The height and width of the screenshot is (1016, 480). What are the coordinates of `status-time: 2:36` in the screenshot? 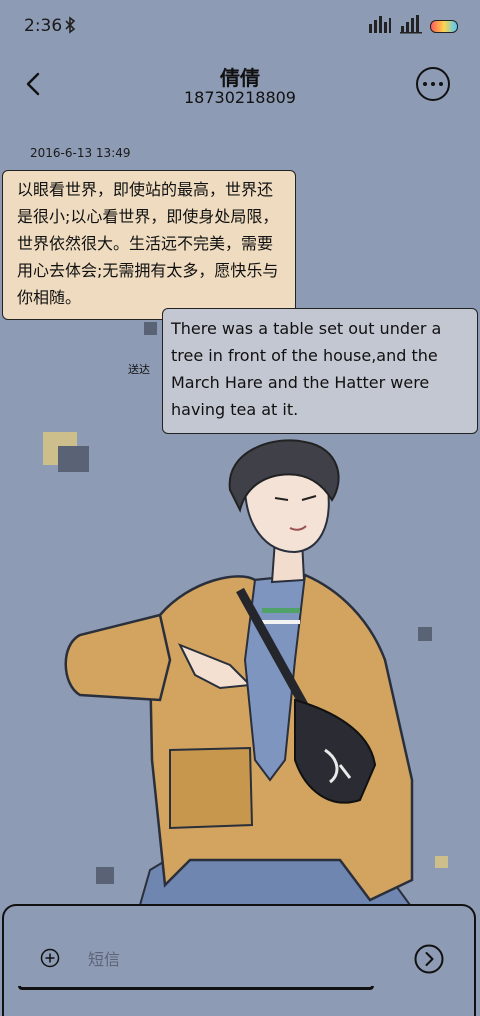 It's located at (43, 26).